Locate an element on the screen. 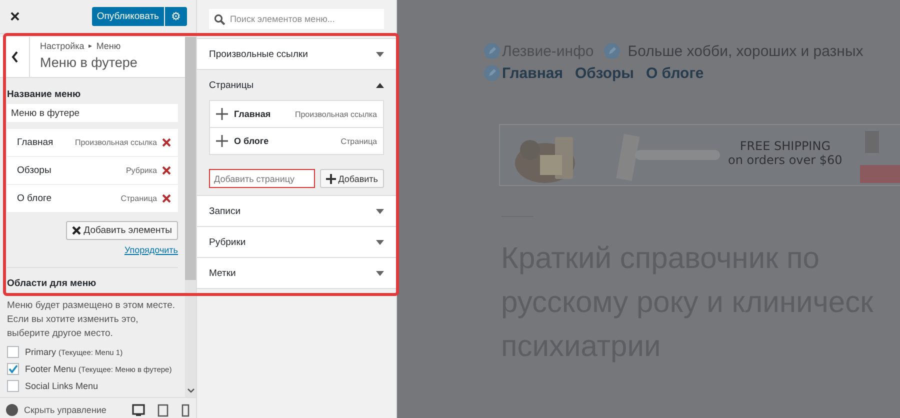 Image resolution: width=900 pixels, height=418 pixels. available-item: О блоге Страница is located at coordinates (296, 141).